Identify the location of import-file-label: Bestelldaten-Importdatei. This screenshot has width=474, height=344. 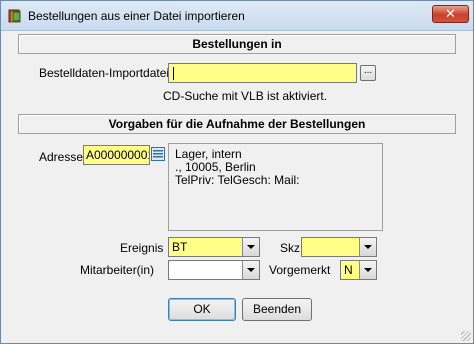
(104, 73).